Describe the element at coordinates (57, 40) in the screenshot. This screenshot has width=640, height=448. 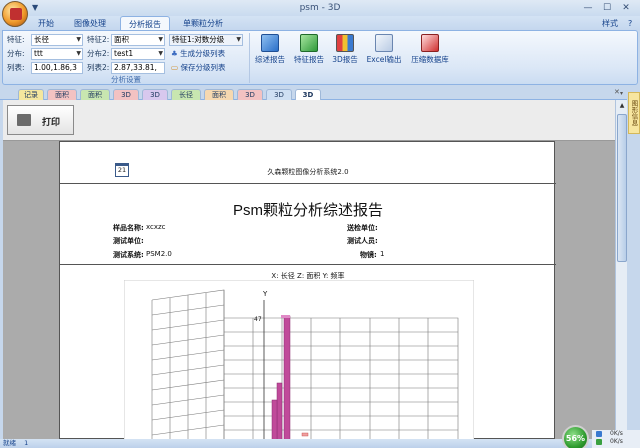
I see `feature-select: 长径 ▼` at that location.